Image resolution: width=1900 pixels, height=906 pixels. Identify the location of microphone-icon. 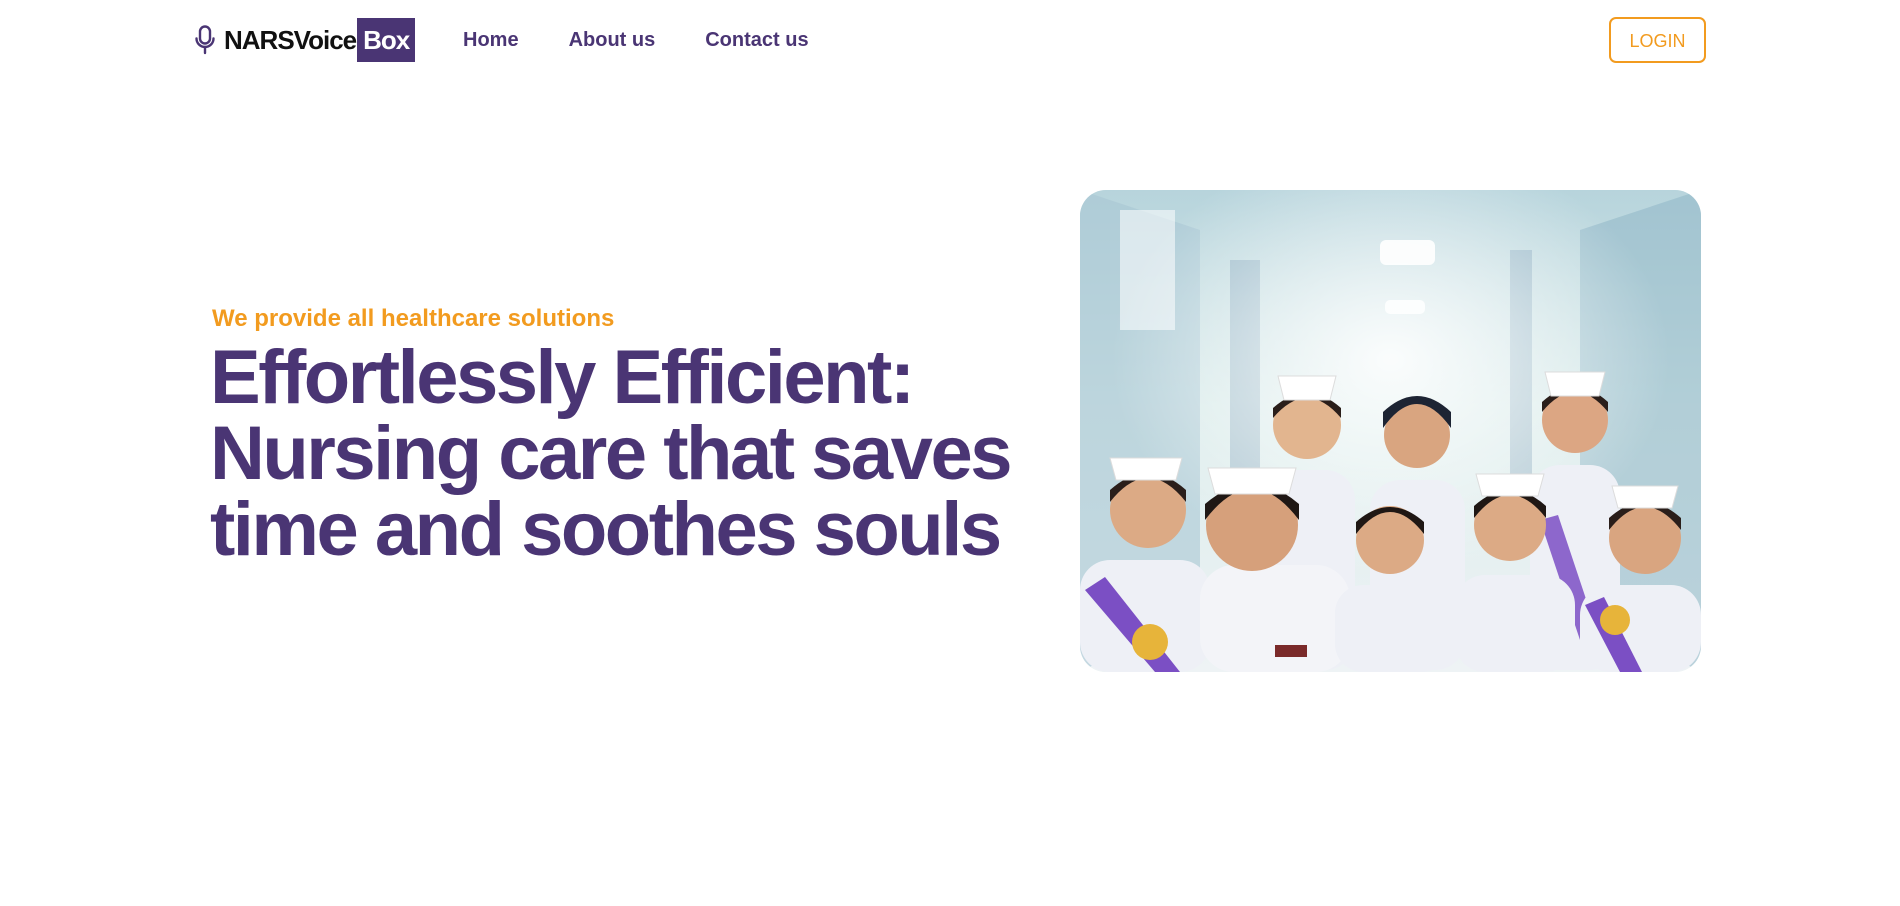
(206, 40).